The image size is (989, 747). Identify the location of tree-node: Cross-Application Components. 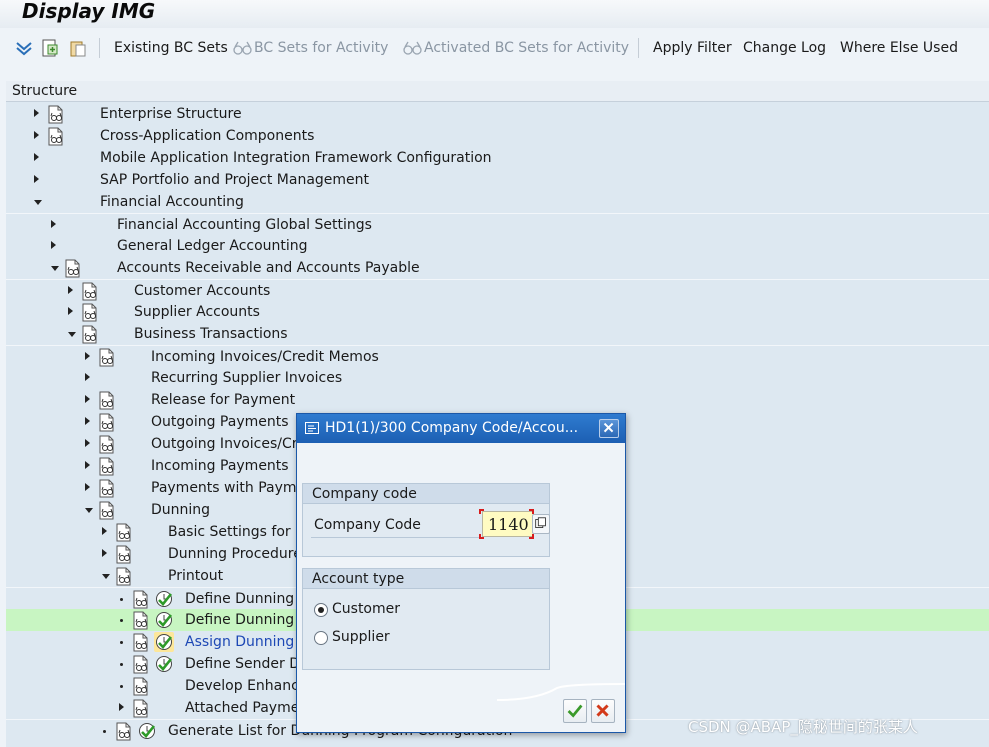
(497, 136).